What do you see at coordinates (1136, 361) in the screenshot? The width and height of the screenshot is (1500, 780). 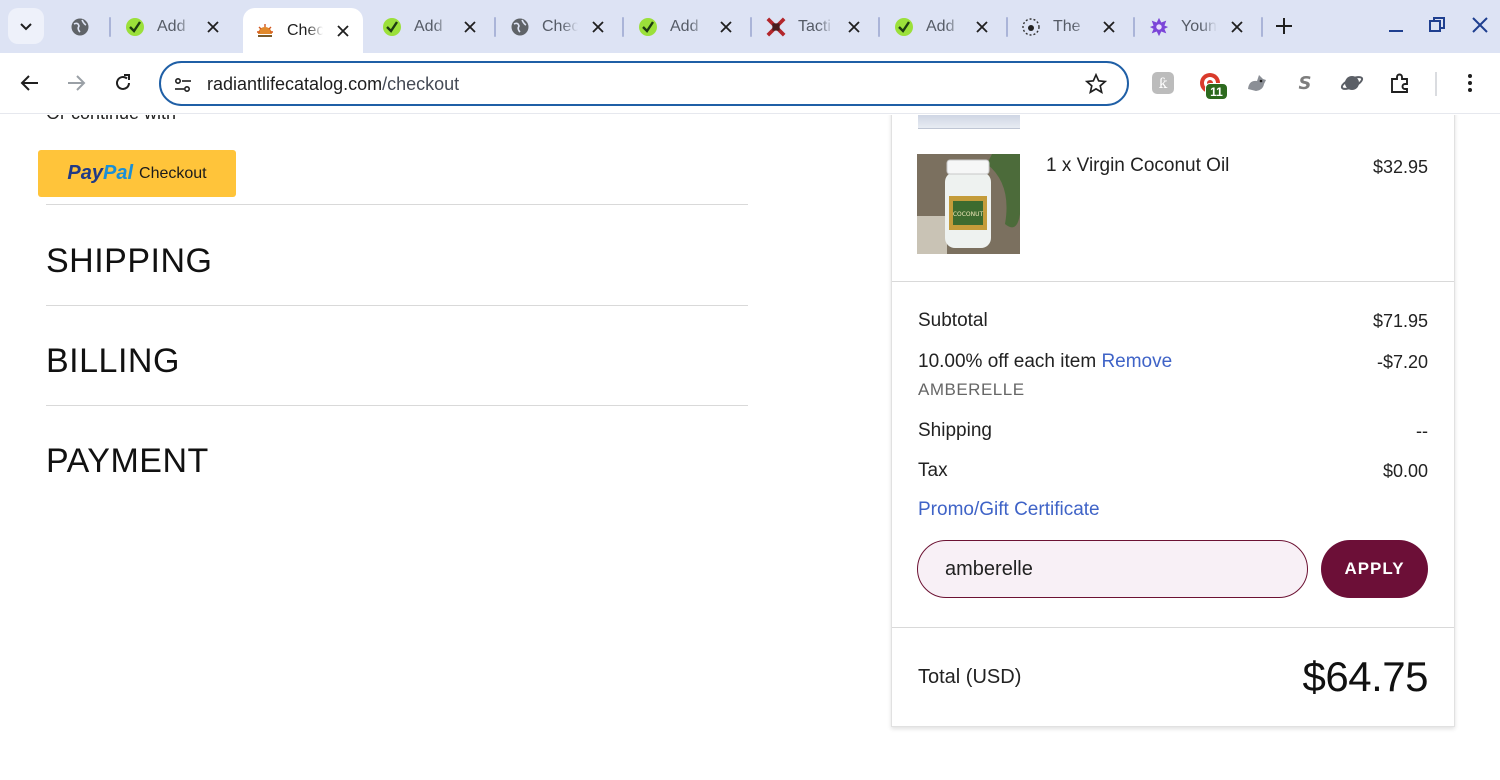 I see `remove-discount-link: Remove` at bounding box center [1136, 361].